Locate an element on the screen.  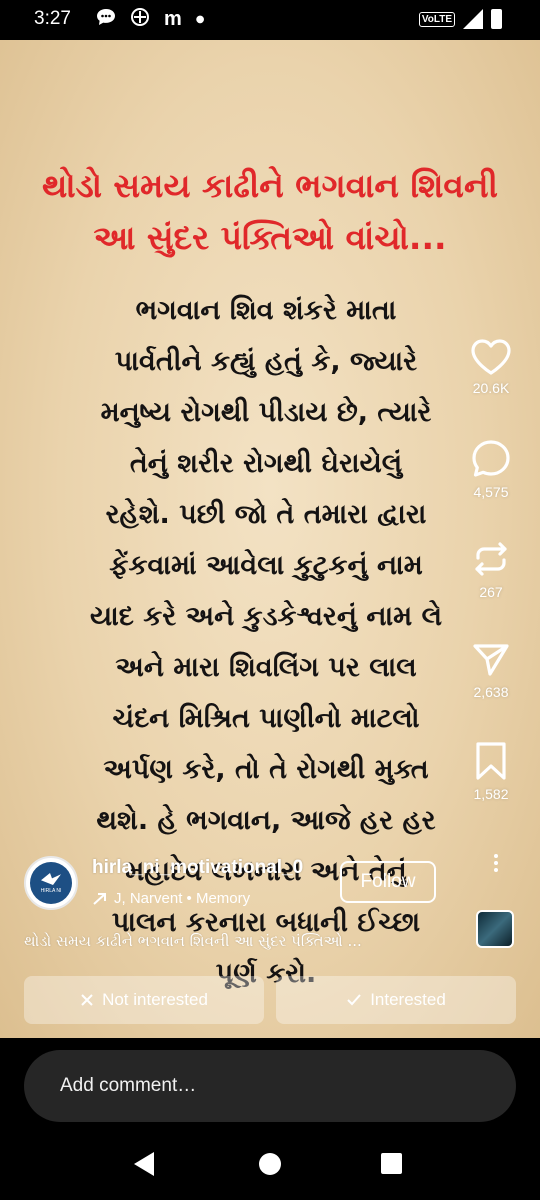
system-nav-bar is located at coordinates (270, 1169).